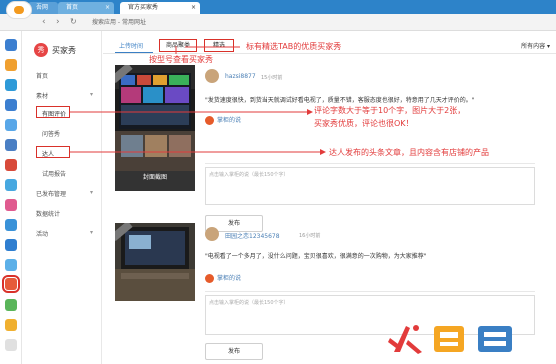 The image size is (556, 364). Describe the element at coordinates (19, 10) in the screenshot. I see `logo-icon` at that location.